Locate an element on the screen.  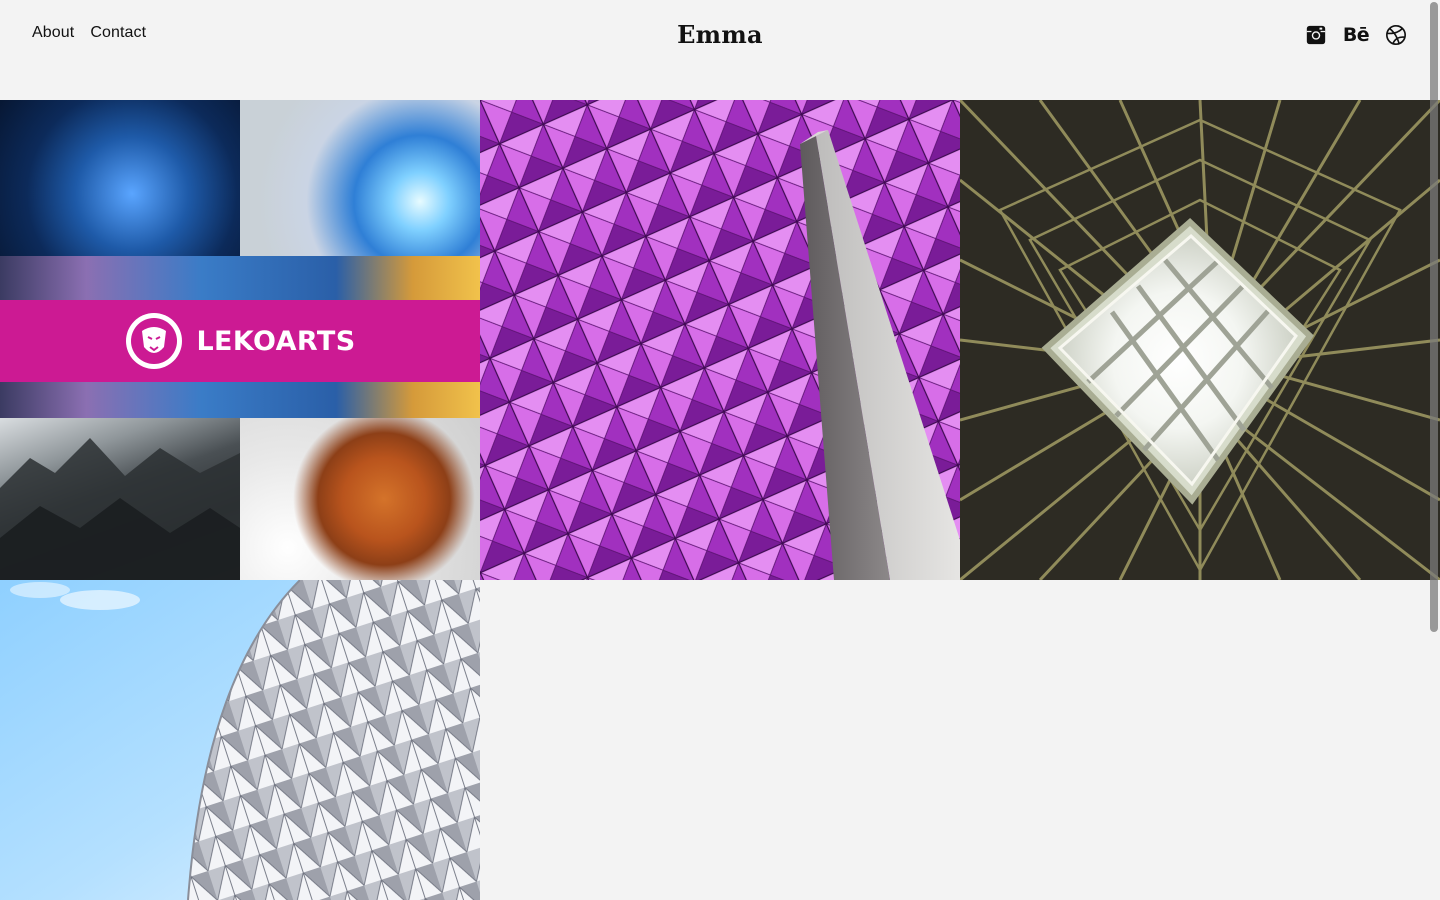
lekoarts-banner-text: LEKOARTS is located at coordinates (276, 341).